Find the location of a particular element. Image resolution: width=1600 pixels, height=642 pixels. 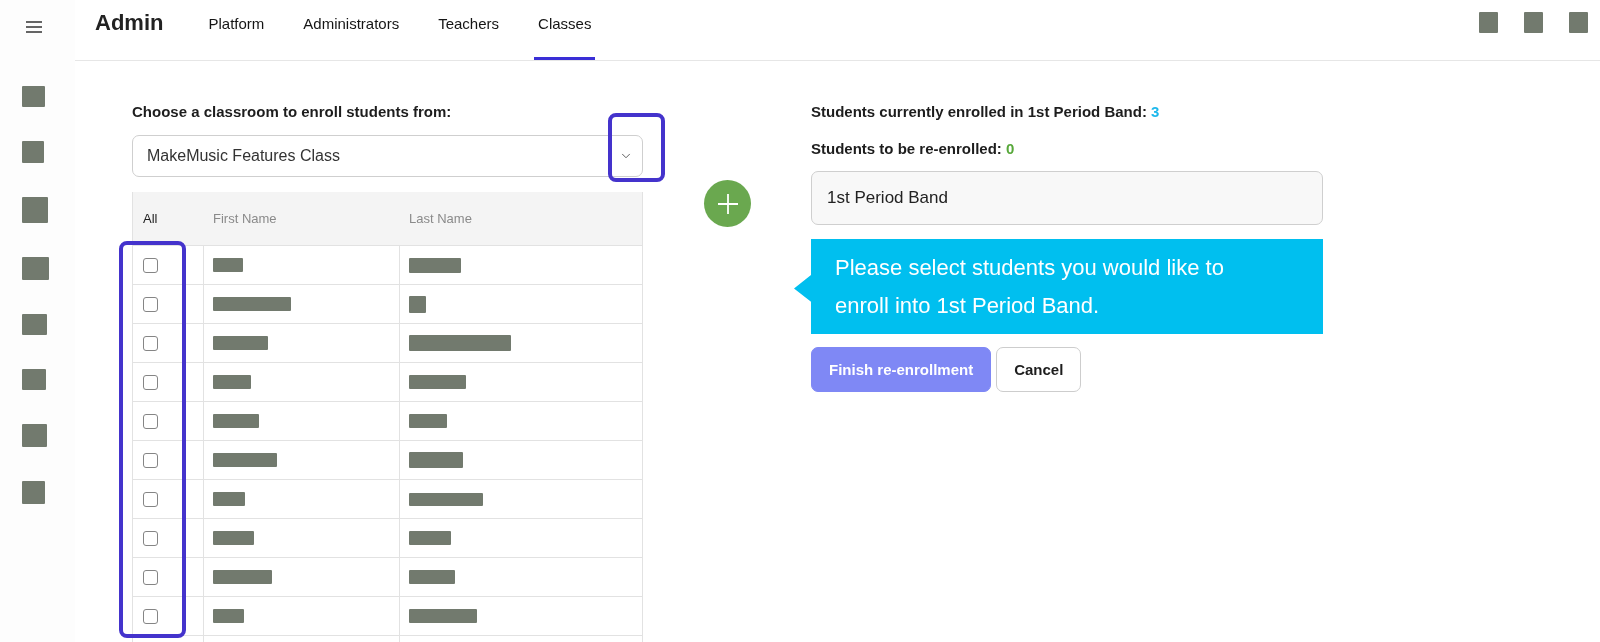

nav-tab: Platform is located at coordinates (236, 30).